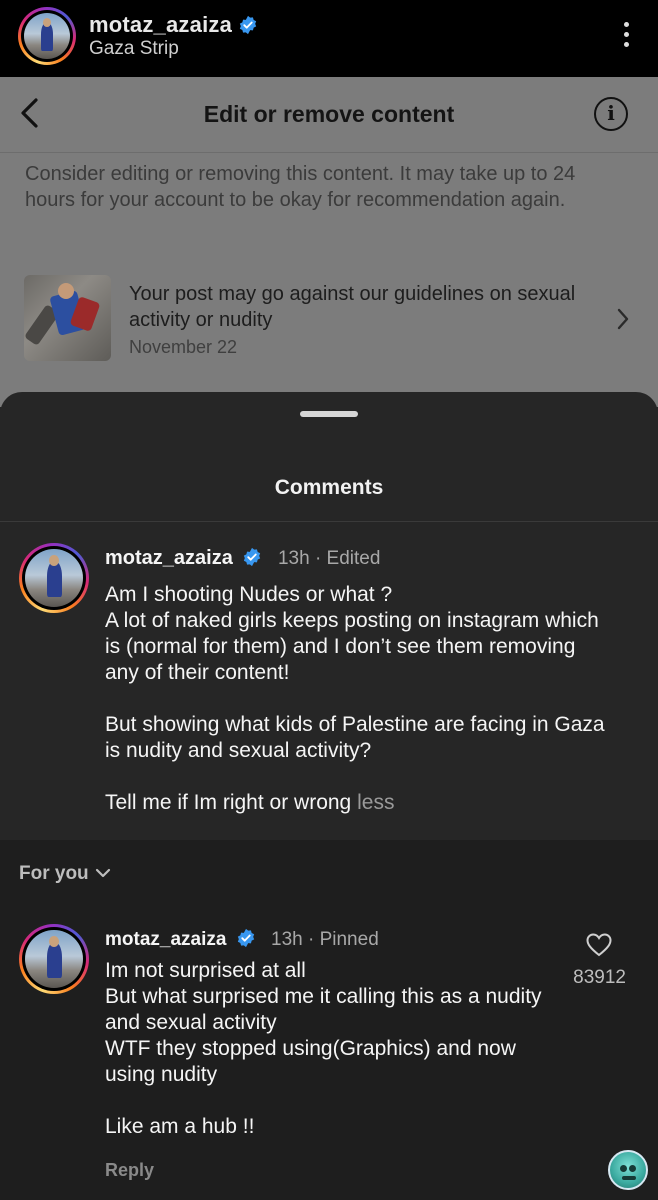 The width and height of the screenshot is (658, 1200). What do you see at coordinates (329, 414) in the screenshot?
I see `sheet-drag-handle` at bounding box center [329, 414].